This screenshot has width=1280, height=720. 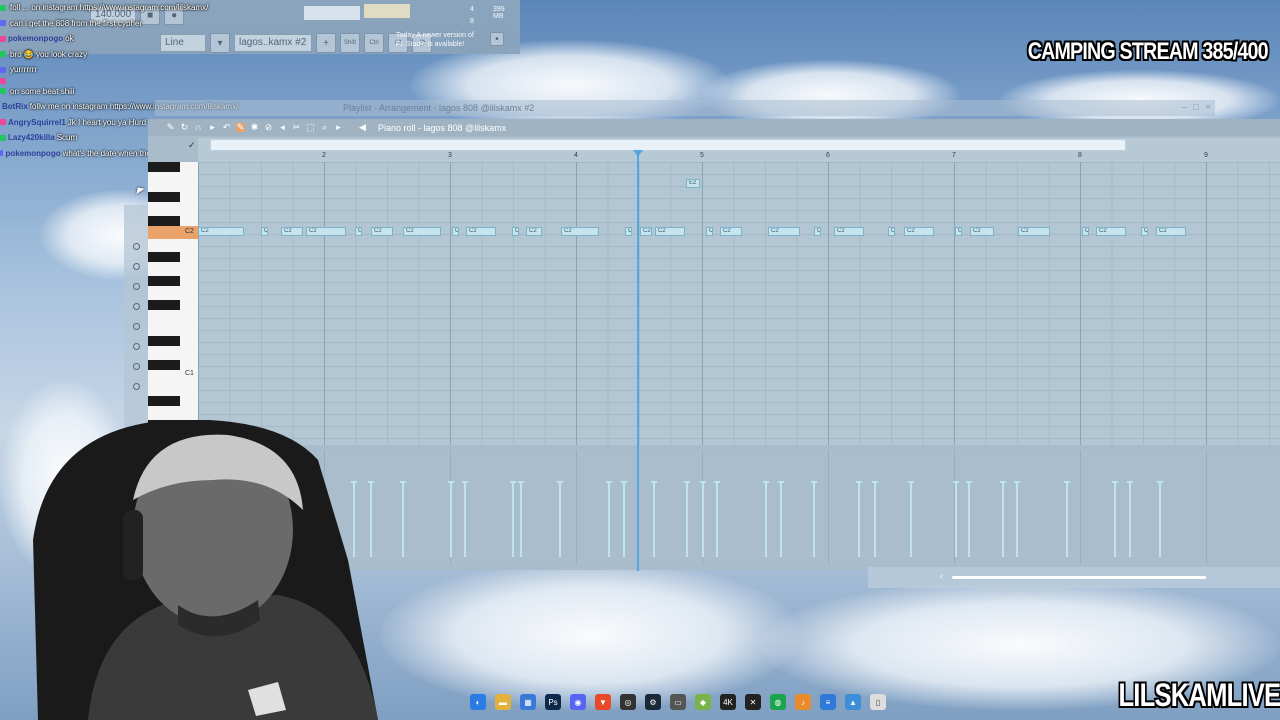 I want to click on app-icon: ▭, so click(x=678, y=702).